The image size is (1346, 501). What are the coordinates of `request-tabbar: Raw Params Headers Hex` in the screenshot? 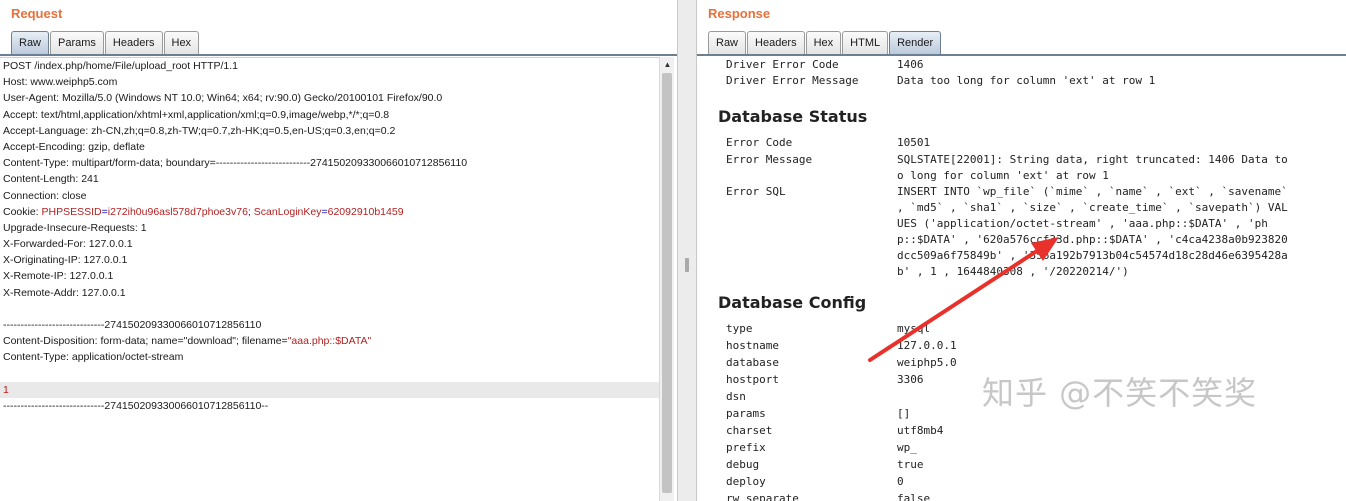 It's located at (105, 43).